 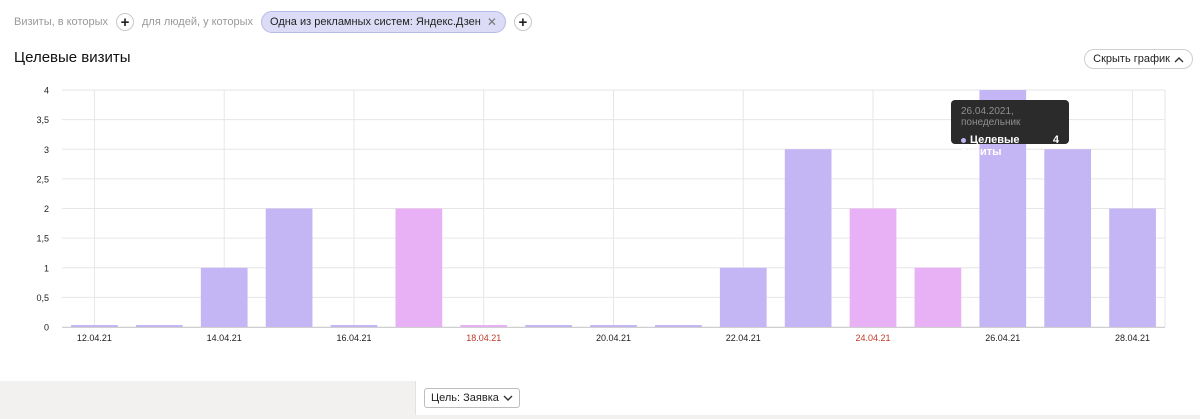 I want to click on visits-filter-label: Визиты, в которых, so click(x=61, y=22).